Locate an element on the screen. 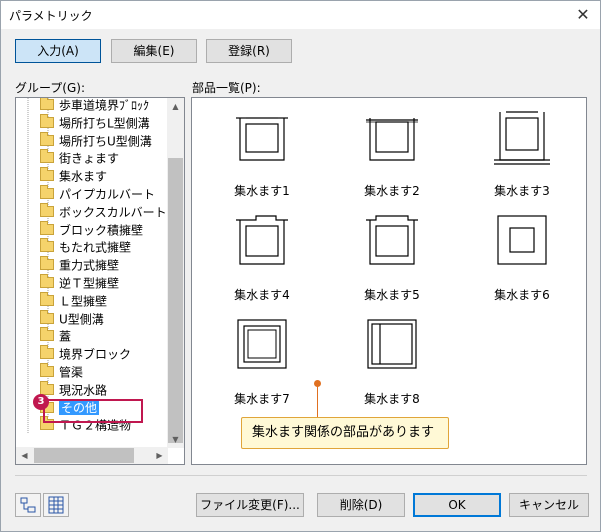 The image size is (601, 532). group-label: グループ(G): is located at coordinates (50, 88).